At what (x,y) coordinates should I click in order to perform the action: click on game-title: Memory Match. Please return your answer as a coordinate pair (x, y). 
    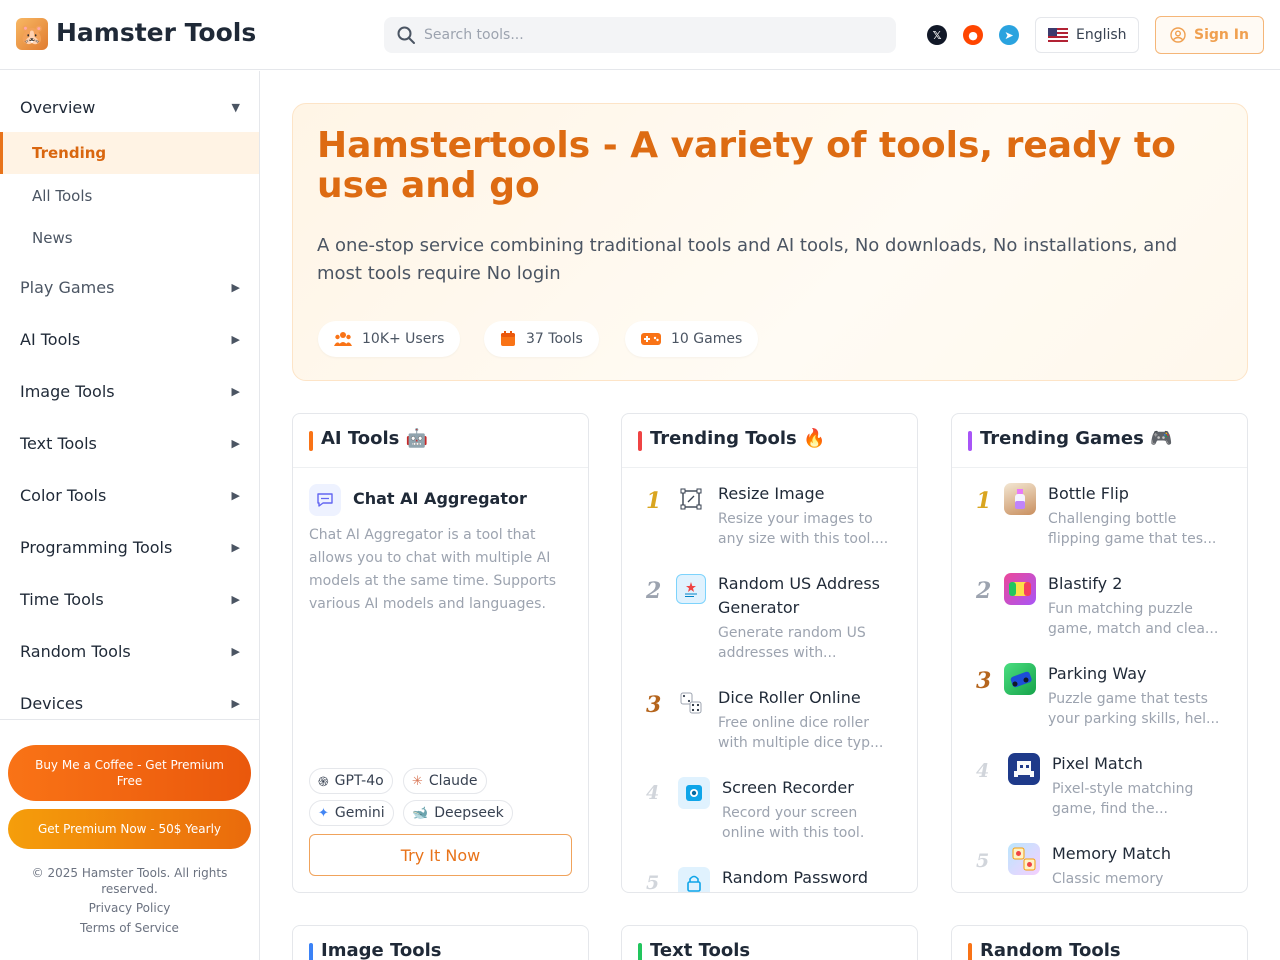
    Looking at the image, I should click on (1111, 853).